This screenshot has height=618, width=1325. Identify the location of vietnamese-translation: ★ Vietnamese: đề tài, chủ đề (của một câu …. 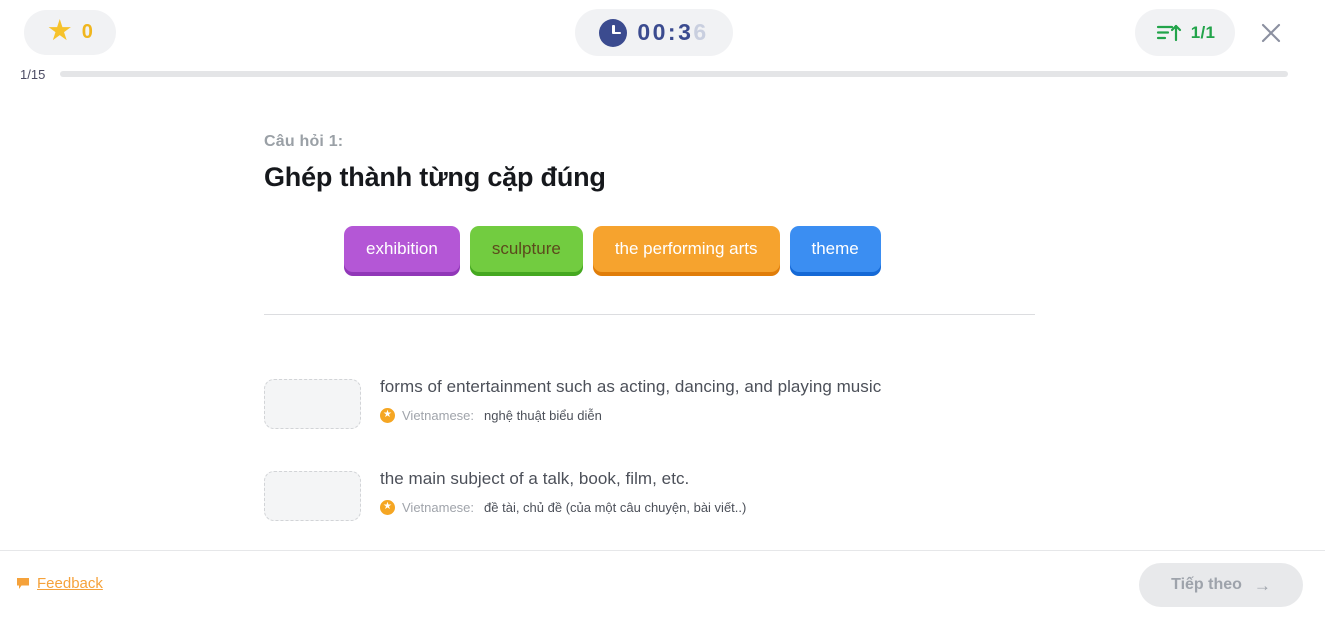
(563, 507).